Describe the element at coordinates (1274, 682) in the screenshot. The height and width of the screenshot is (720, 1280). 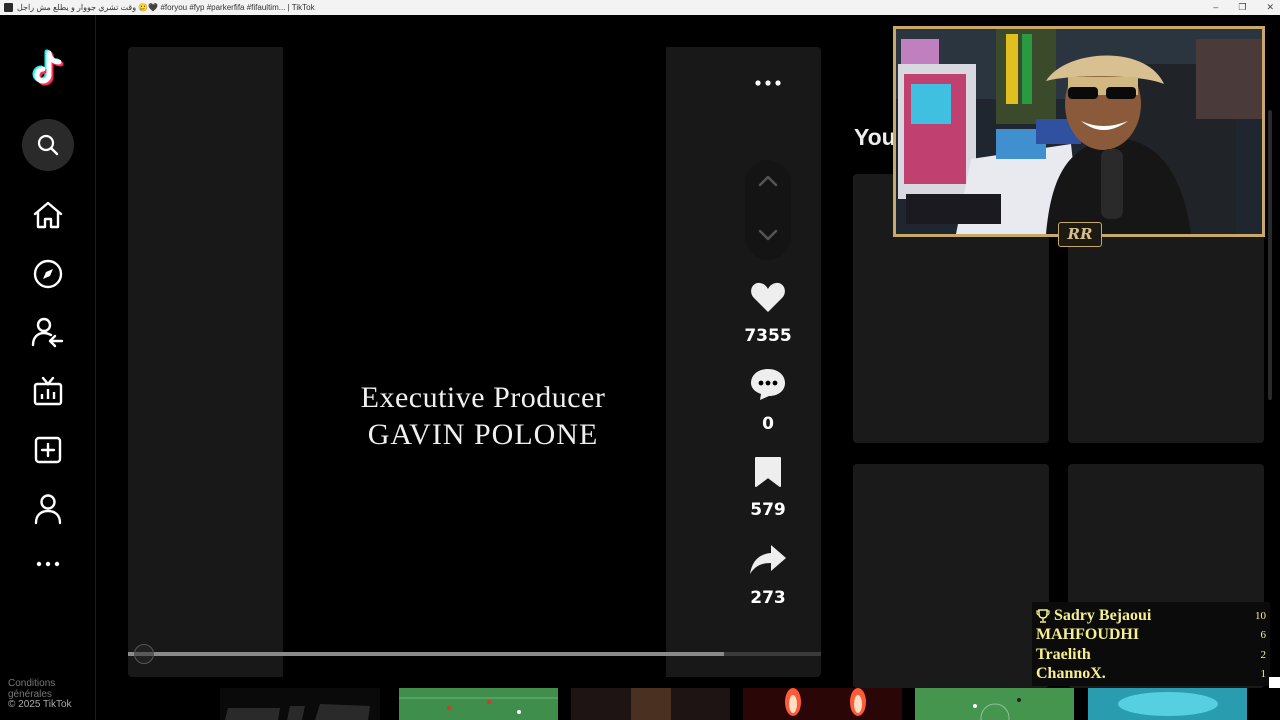
I see `corner-marker` at that location.